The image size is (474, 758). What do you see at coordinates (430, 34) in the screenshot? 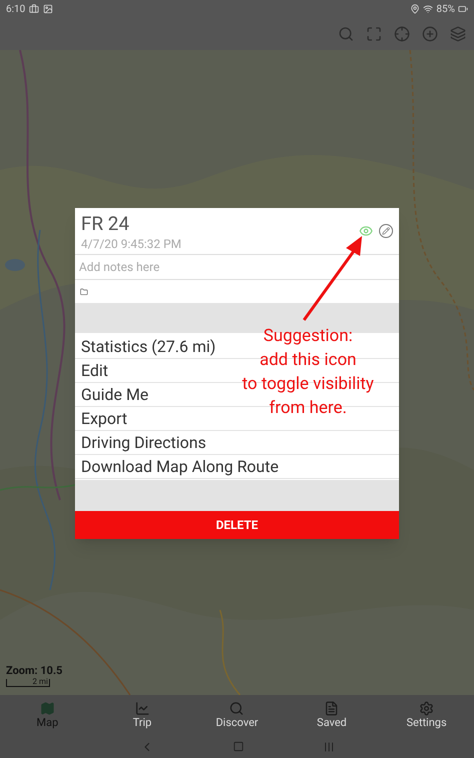
I see `add-icon` at bounding box center [430, 34].